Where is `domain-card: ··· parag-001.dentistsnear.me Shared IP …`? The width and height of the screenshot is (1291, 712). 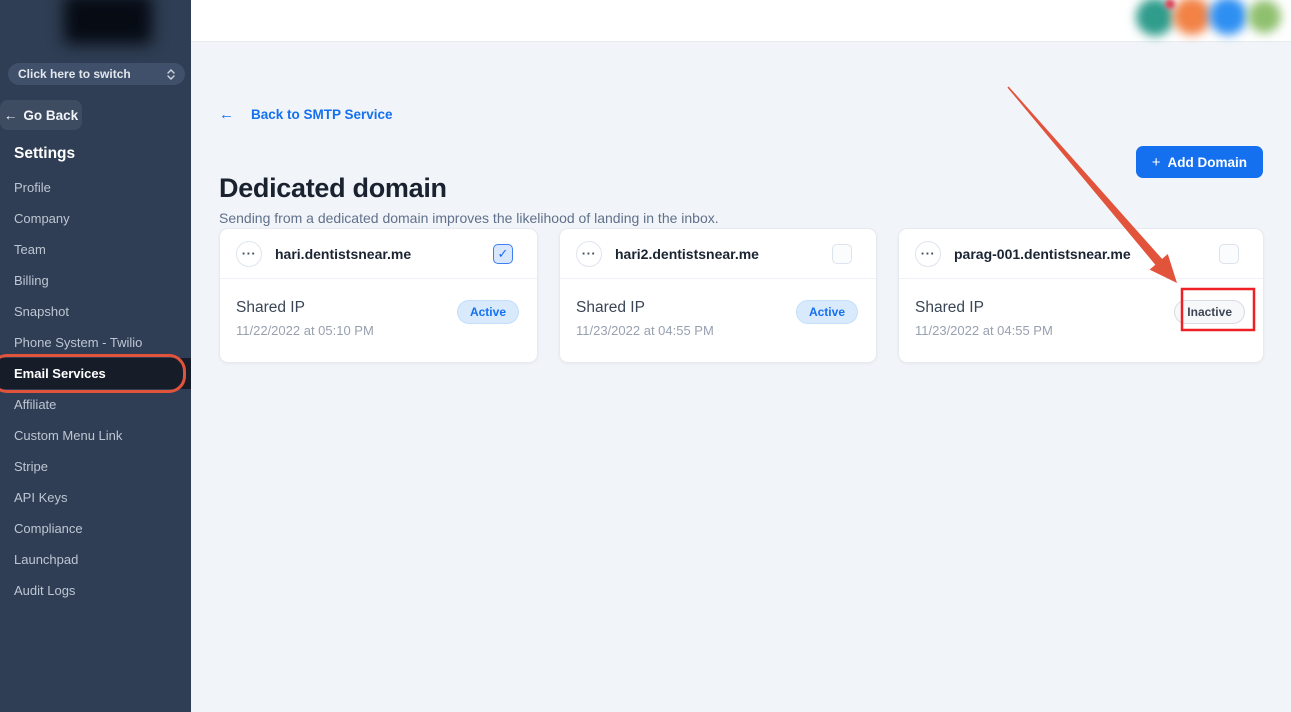
domain-card: ··· parag-001.dentistsnear.me Shared IP … is located at coordinates (1081, 295).